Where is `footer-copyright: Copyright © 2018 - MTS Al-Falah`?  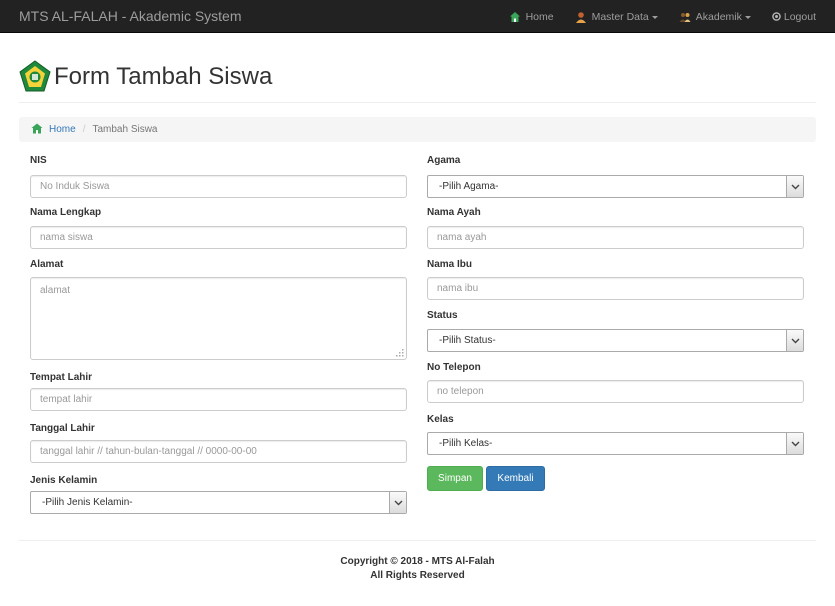 footer-copyright: Copyright © 2018 - MTS Al-Falah is located at coordinates (417, 561).